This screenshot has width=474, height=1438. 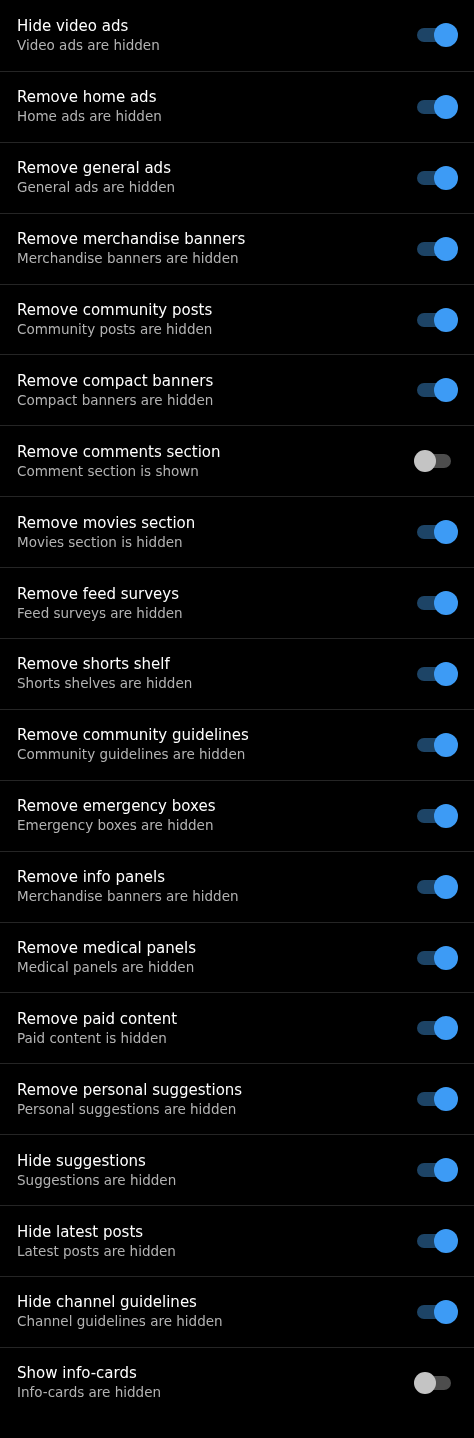 What do you see at coordinates (97, 1180) in the screenshot?
I see `setting-description: Suggestions are hidden` at bounding box center [97, 1180].